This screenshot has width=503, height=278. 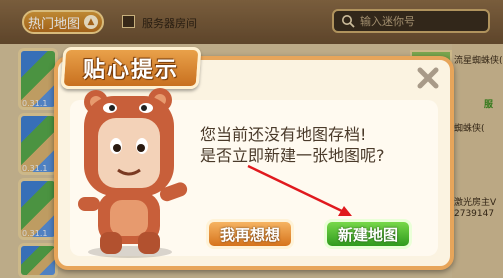 I want to click on close-icon, so click(x=428, y=78).